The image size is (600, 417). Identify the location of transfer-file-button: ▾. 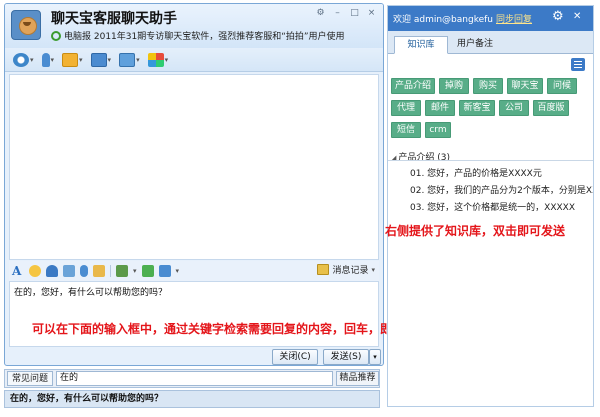
(72, 60).